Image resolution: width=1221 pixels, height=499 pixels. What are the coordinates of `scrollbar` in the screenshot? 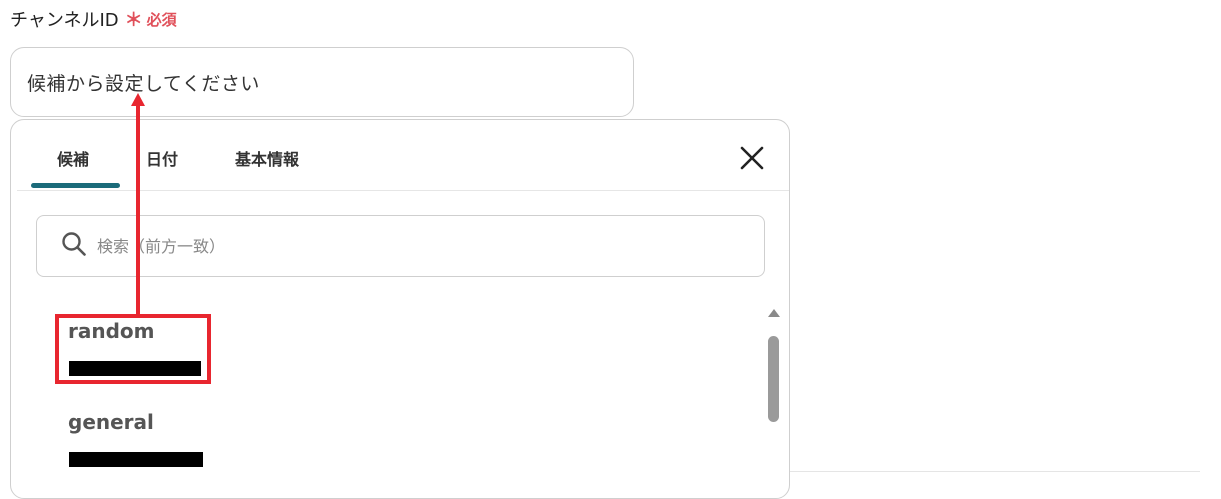 It's located at (774, 400).